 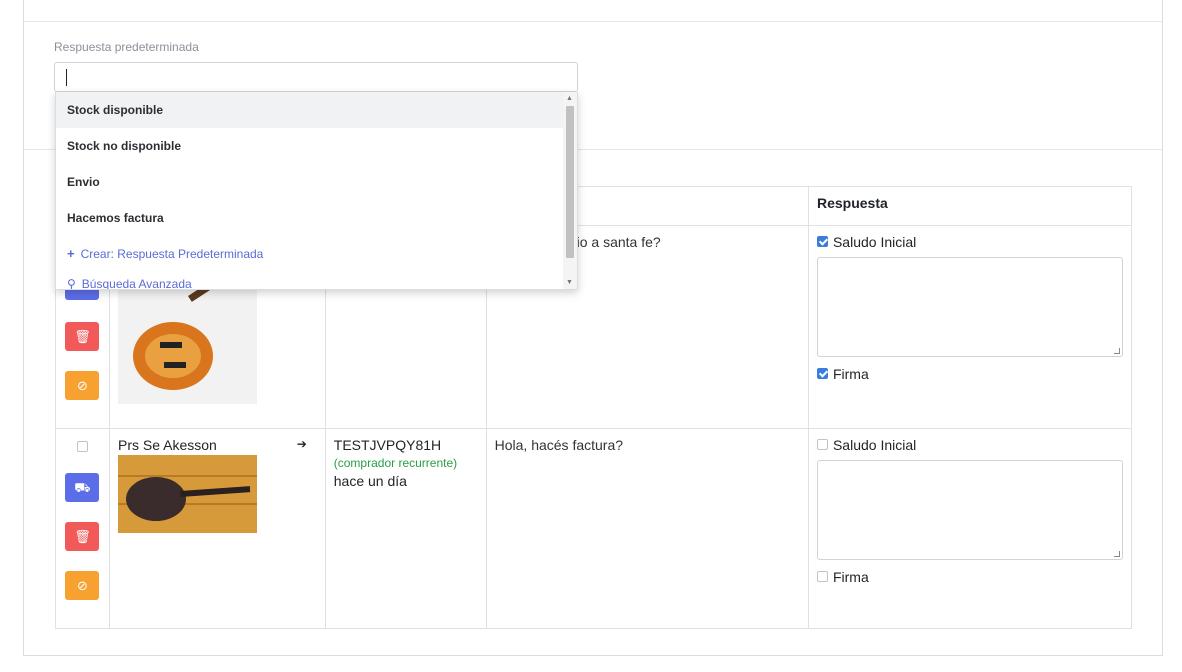 I want to click on row-select-checkbox, so click(x=82, y=446).